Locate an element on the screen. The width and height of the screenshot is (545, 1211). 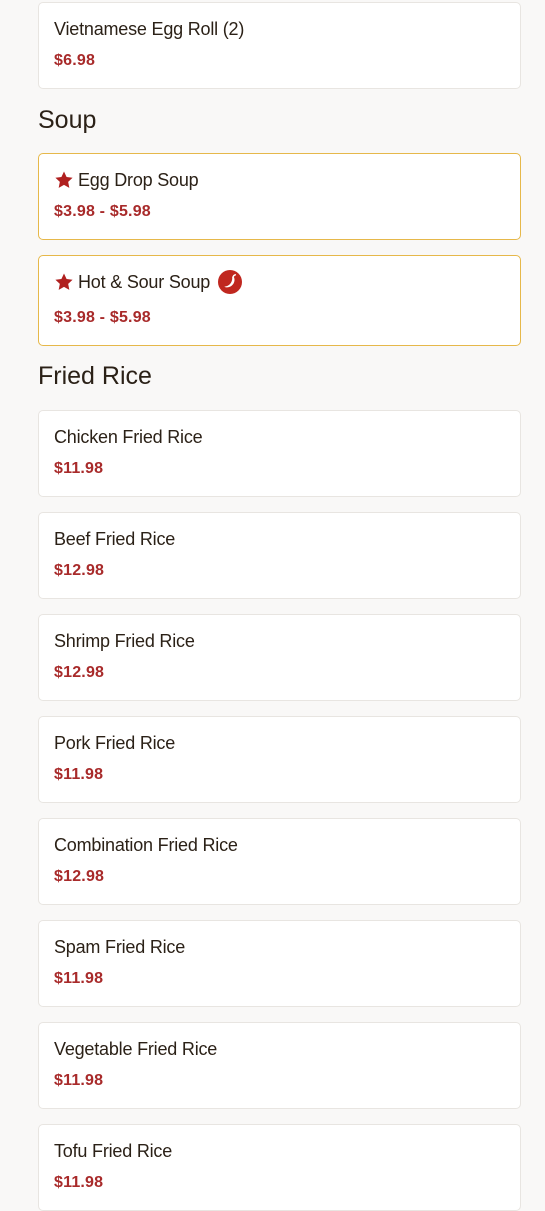
section-title-fried-rice: Fried Rice is located at coordinates (95, 376).